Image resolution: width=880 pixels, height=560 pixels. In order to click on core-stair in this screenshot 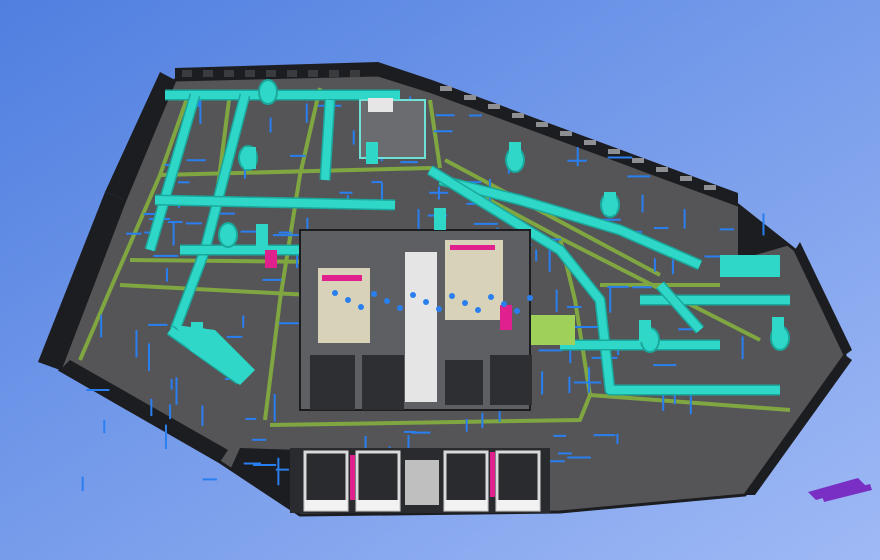, I will do `click(421, 327)`.